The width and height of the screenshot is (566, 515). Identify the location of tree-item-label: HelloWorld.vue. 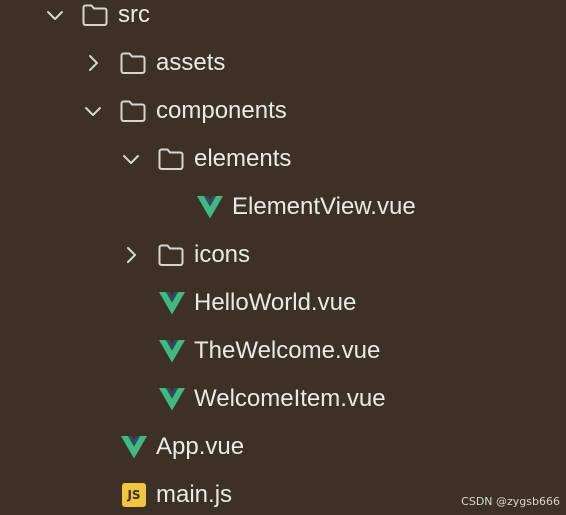
(275, 302).